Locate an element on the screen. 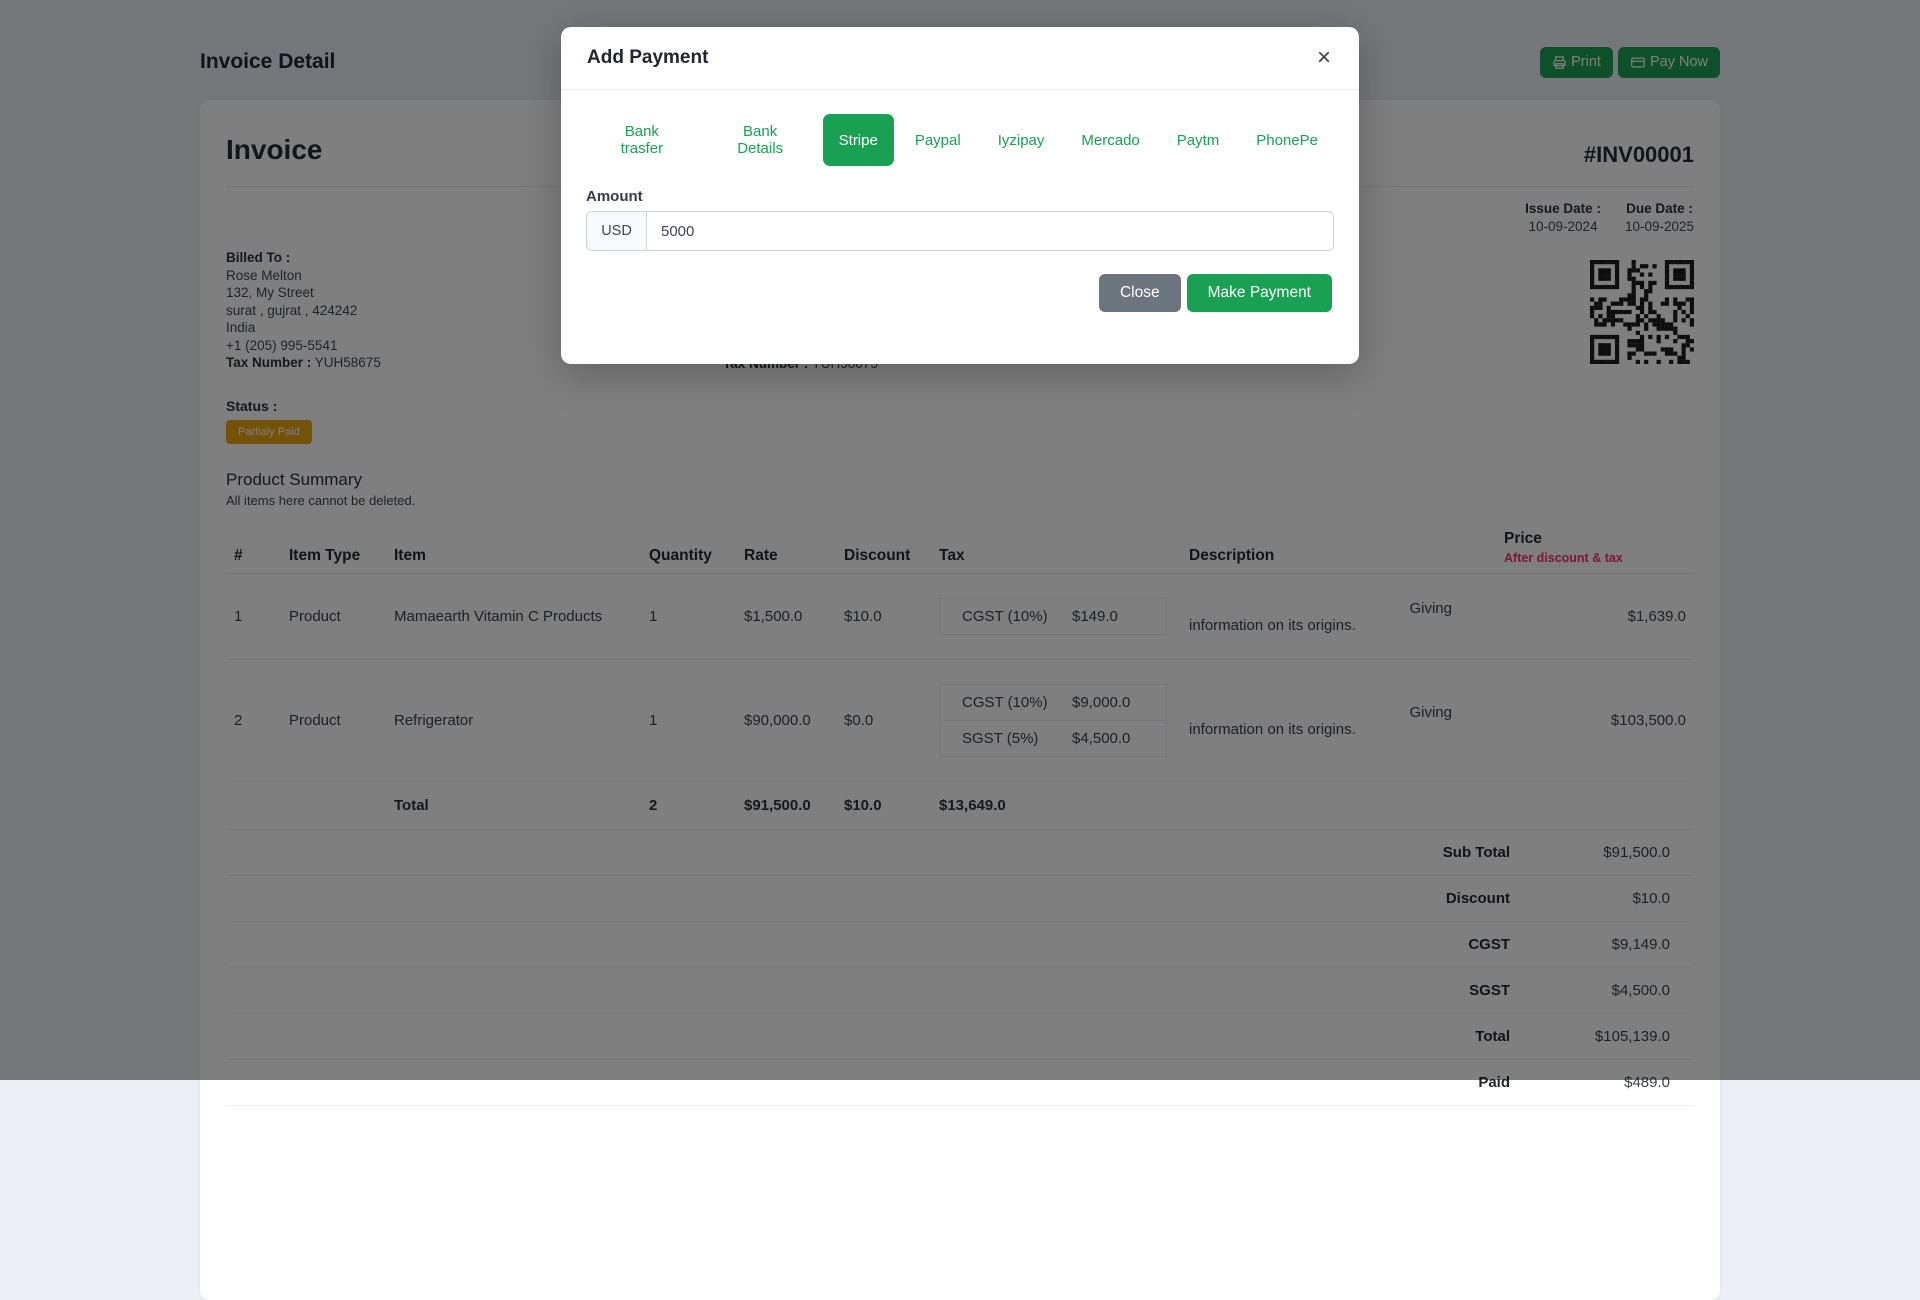 The image size is (1920, 1300). modal-title: Add Payment is located at coordinates (647, 58).